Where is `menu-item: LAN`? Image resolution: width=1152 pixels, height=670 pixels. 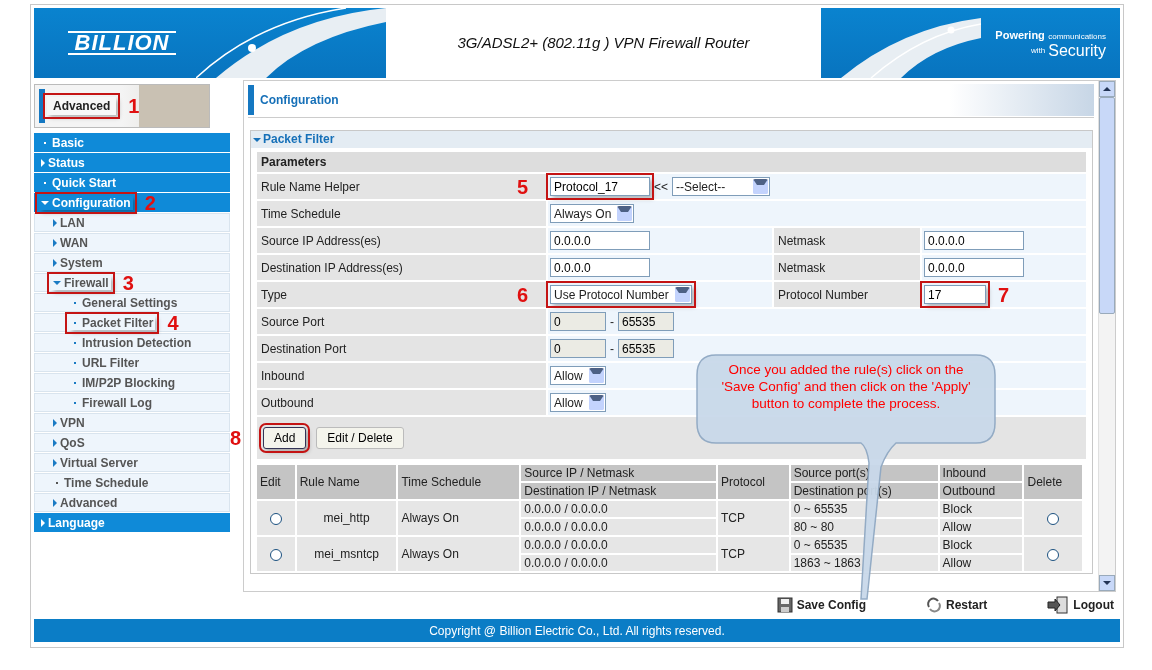 menu-item: LAN is located at coordinates (69, 222).